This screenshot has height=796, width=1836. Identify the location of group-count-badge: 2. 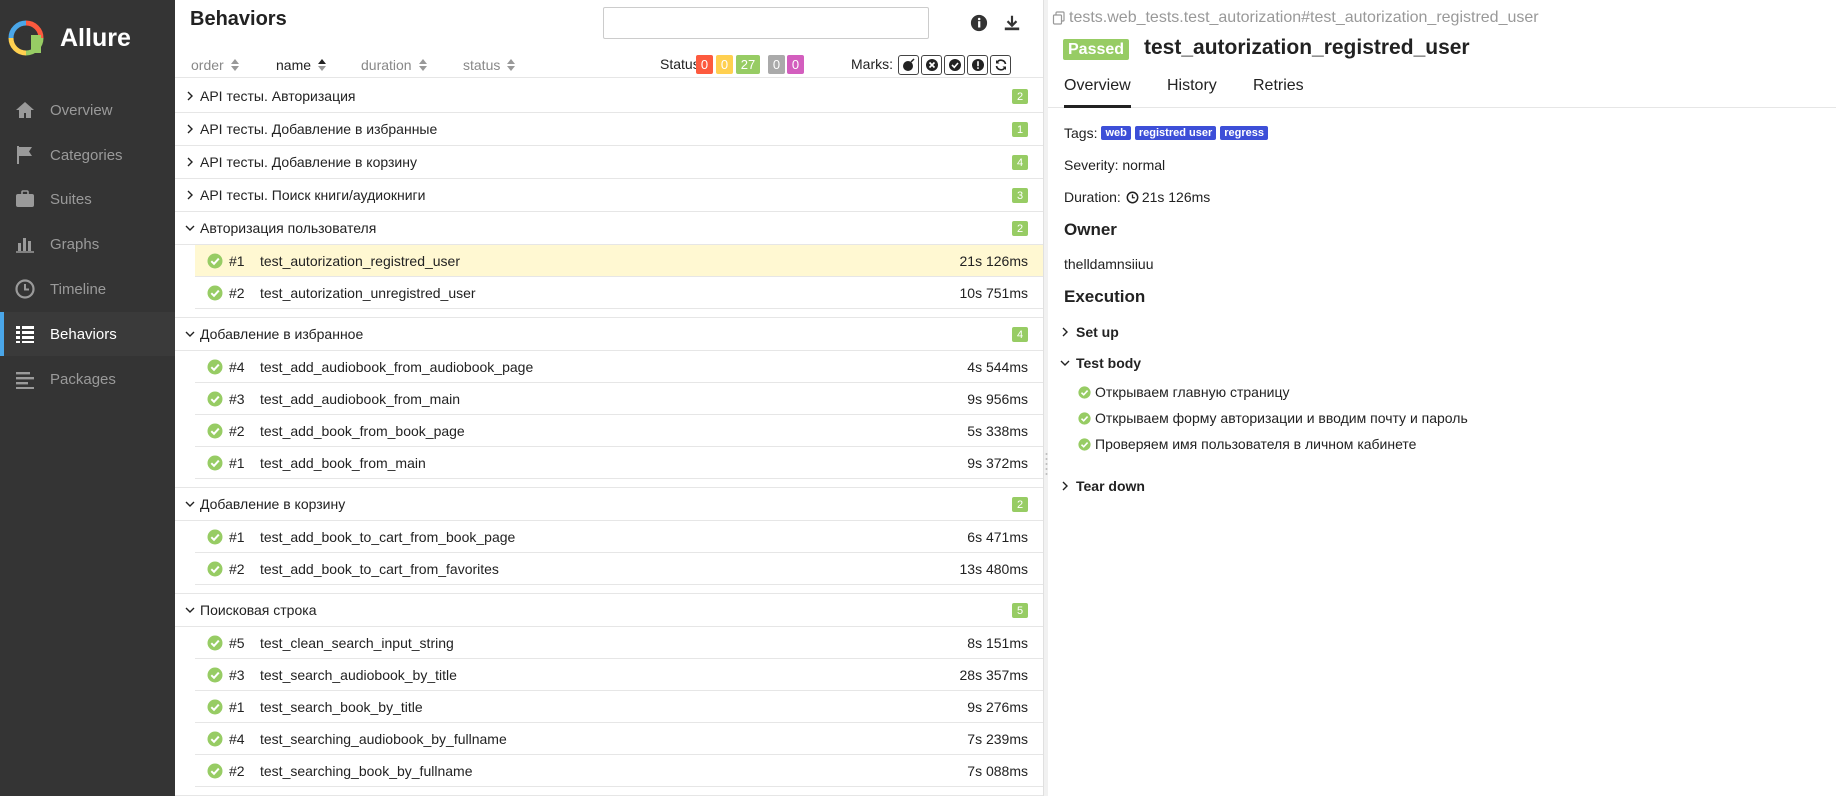
(1020, 228).